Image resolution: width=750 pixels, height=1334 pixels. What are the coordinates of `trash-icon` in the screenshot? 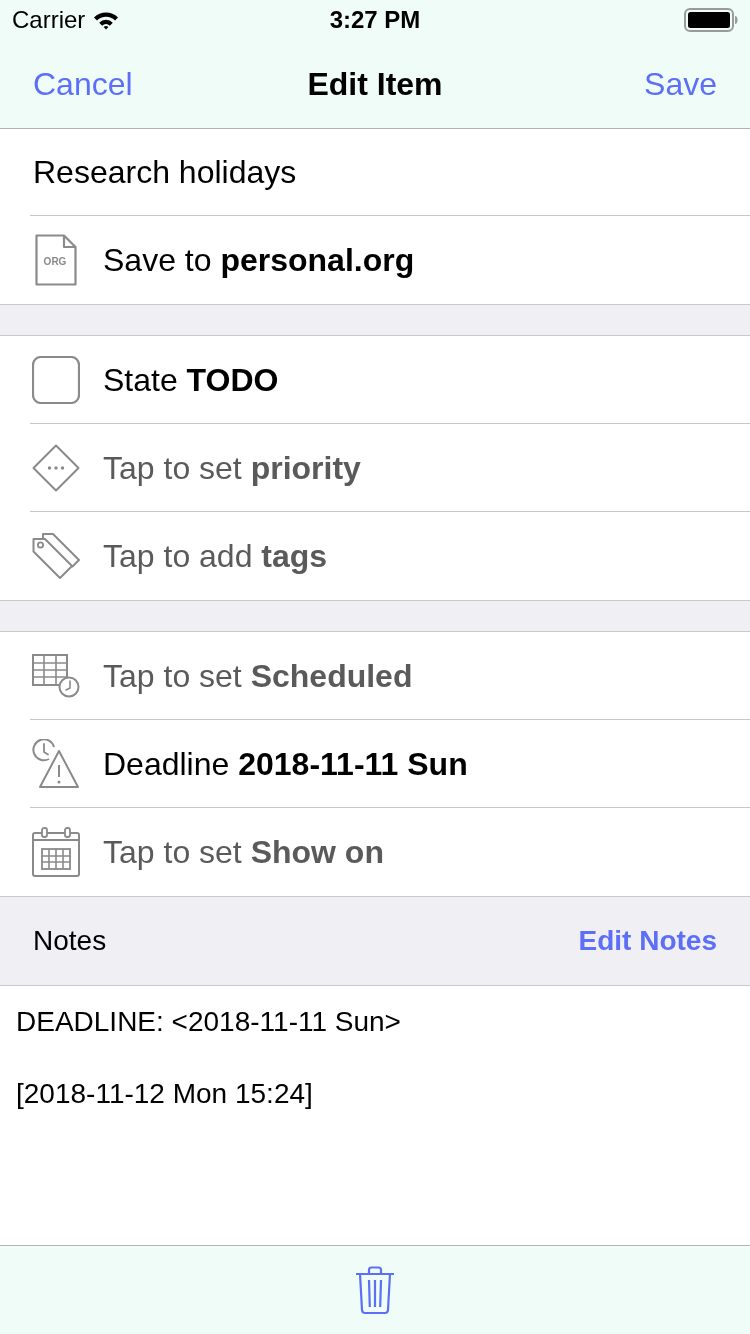 It's located at (375, 1290).